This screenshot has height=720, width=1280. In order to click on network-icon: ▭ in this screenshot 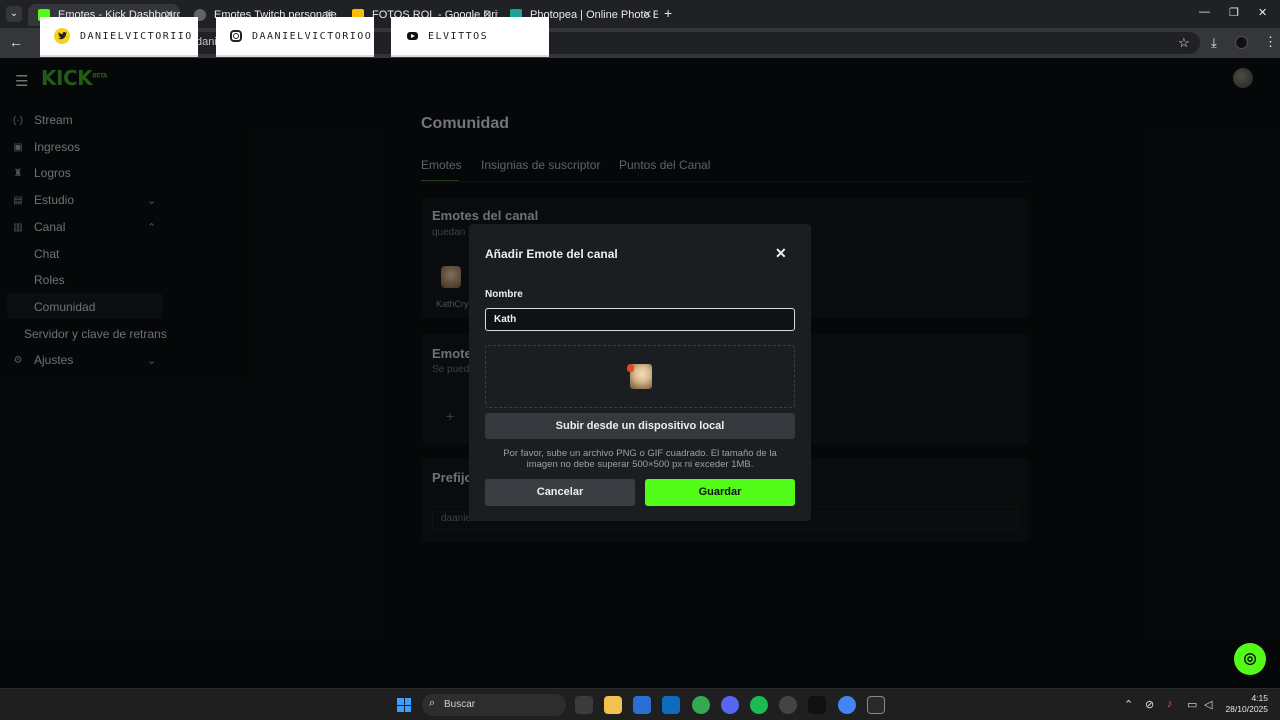, I will do `click(1192, 704)`.